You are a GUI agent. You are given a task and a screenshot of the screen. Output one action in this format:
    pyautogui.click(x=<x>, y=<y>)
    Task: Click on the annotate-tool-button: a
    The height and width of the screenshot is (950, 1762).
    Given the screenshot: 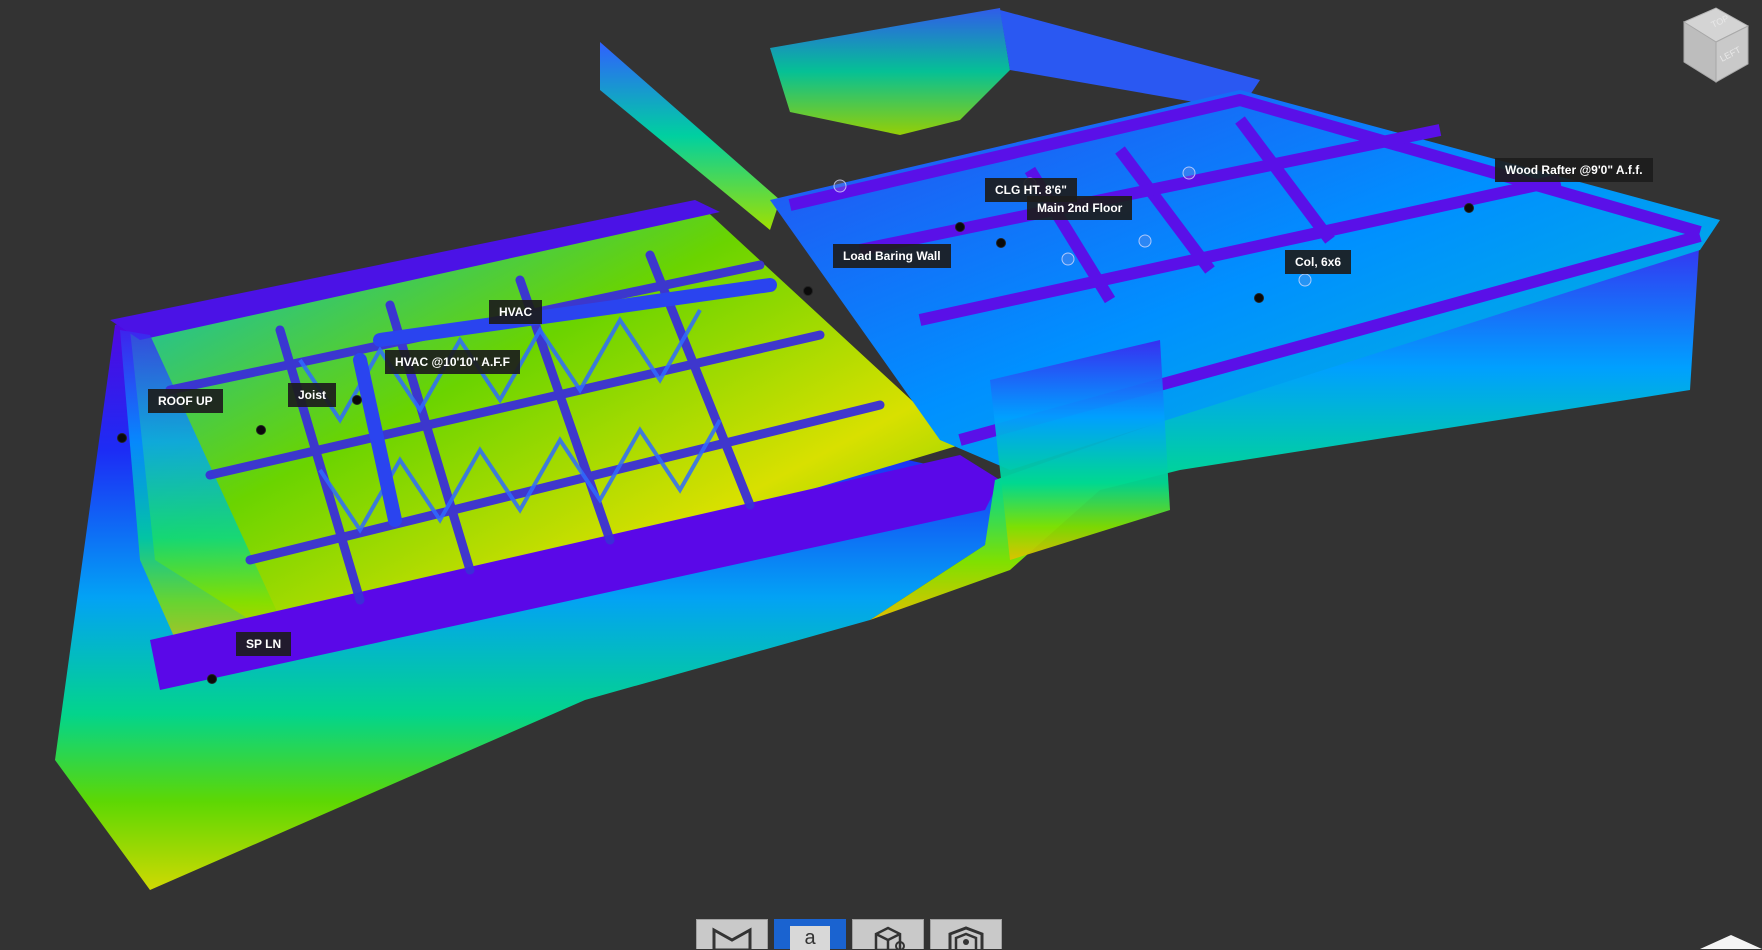 What is the action you would take?
    pyautogui.click(x=810, y=934)
    